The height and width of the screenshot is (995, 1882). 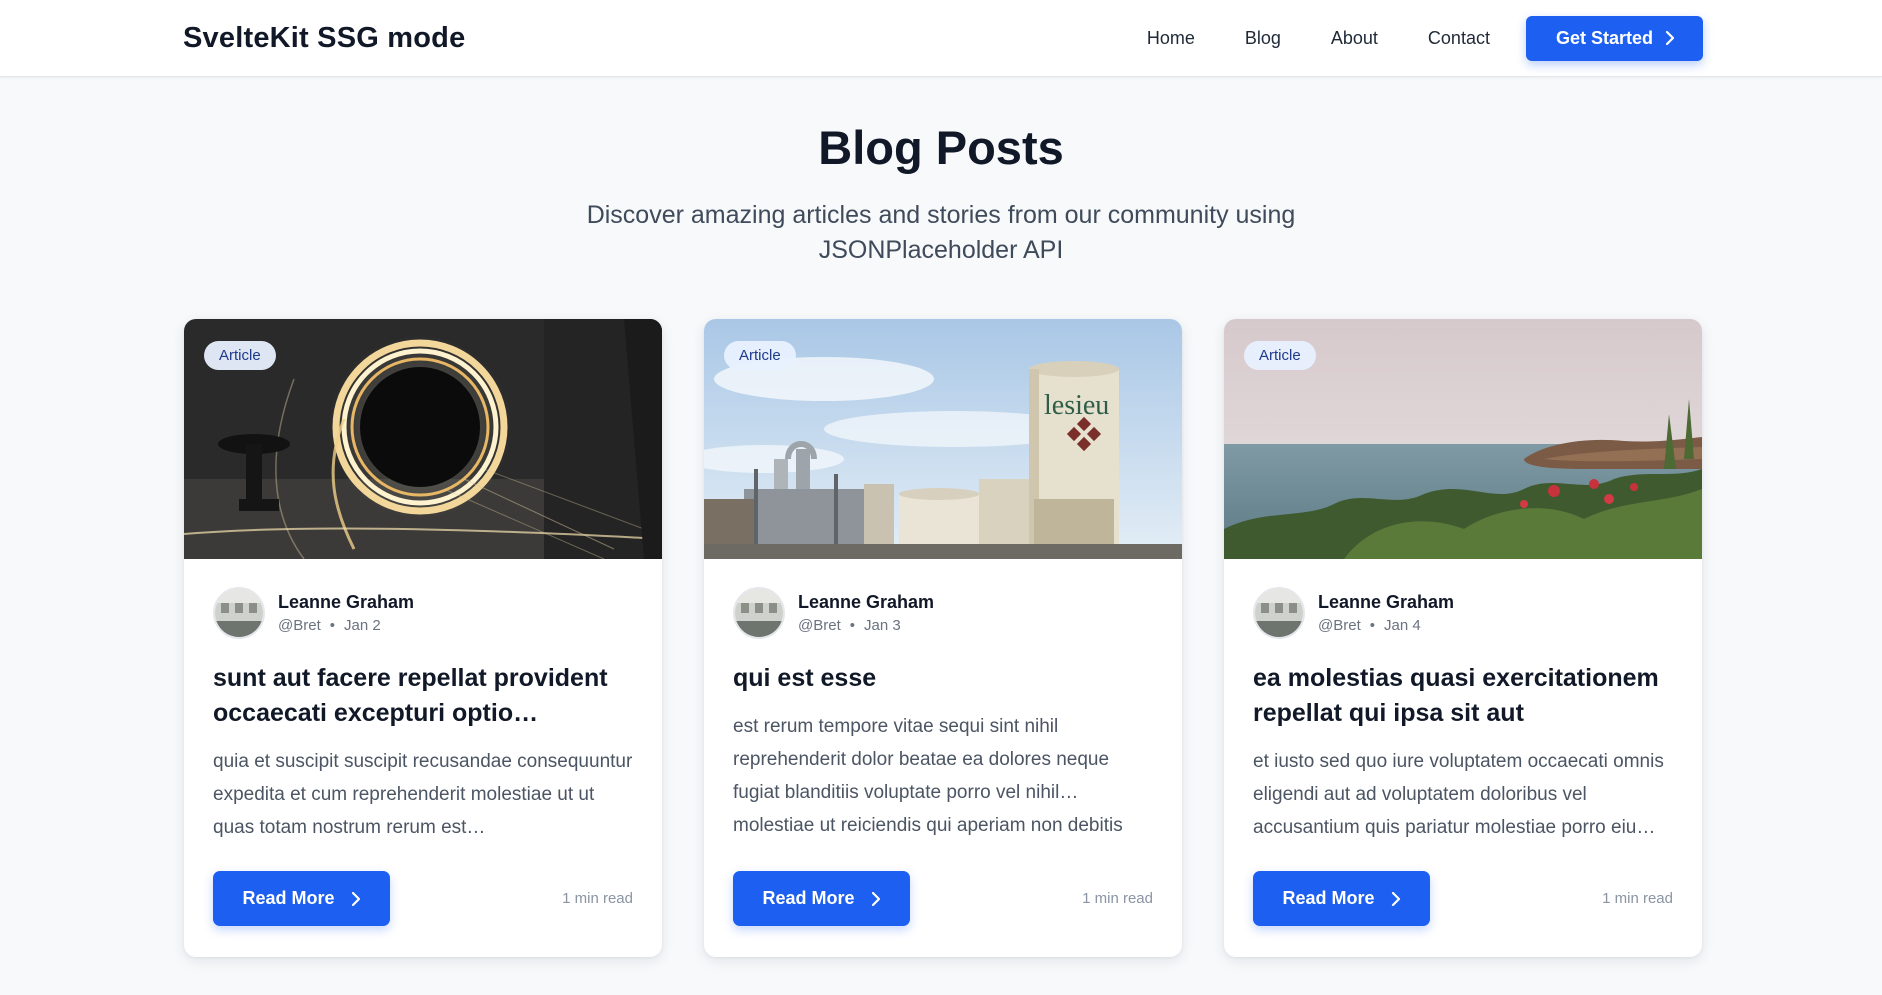 What do you see at coordinates (943, 678) in the screenshot?
I see `post-title: qui est esse` at bounding box center [943, 678].